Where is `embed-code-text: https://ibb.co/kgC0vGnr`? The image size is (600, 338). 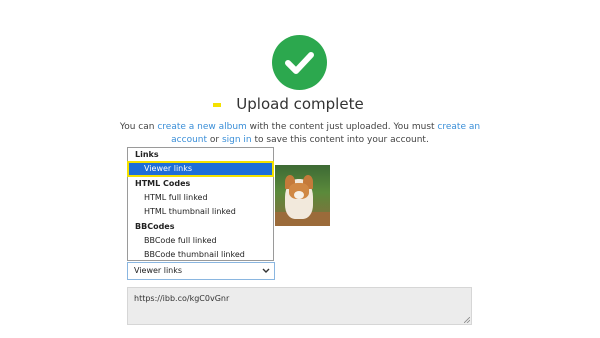
embed-code-text: https://ibb.co/kgC0vGnr is located at coordinates (182, 298).